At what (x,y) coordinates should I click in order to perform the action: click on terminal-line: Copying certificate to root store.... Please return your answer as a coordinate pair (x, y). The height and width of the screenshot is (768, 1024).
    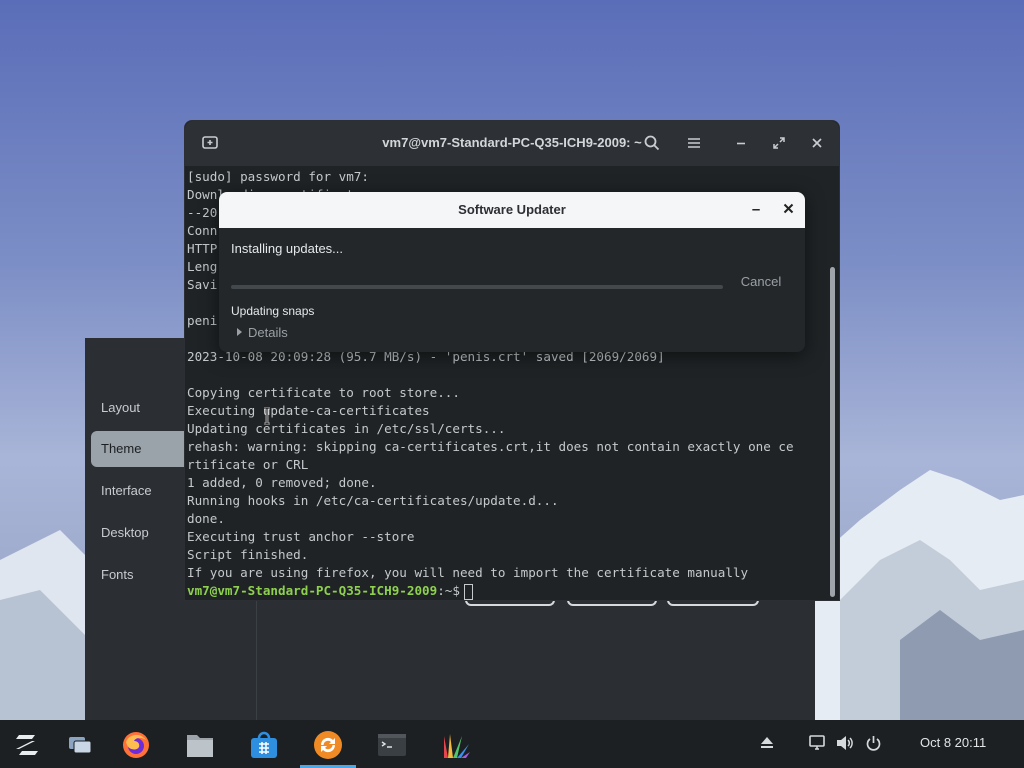
    Looking at the image, I should click on (323, 392).